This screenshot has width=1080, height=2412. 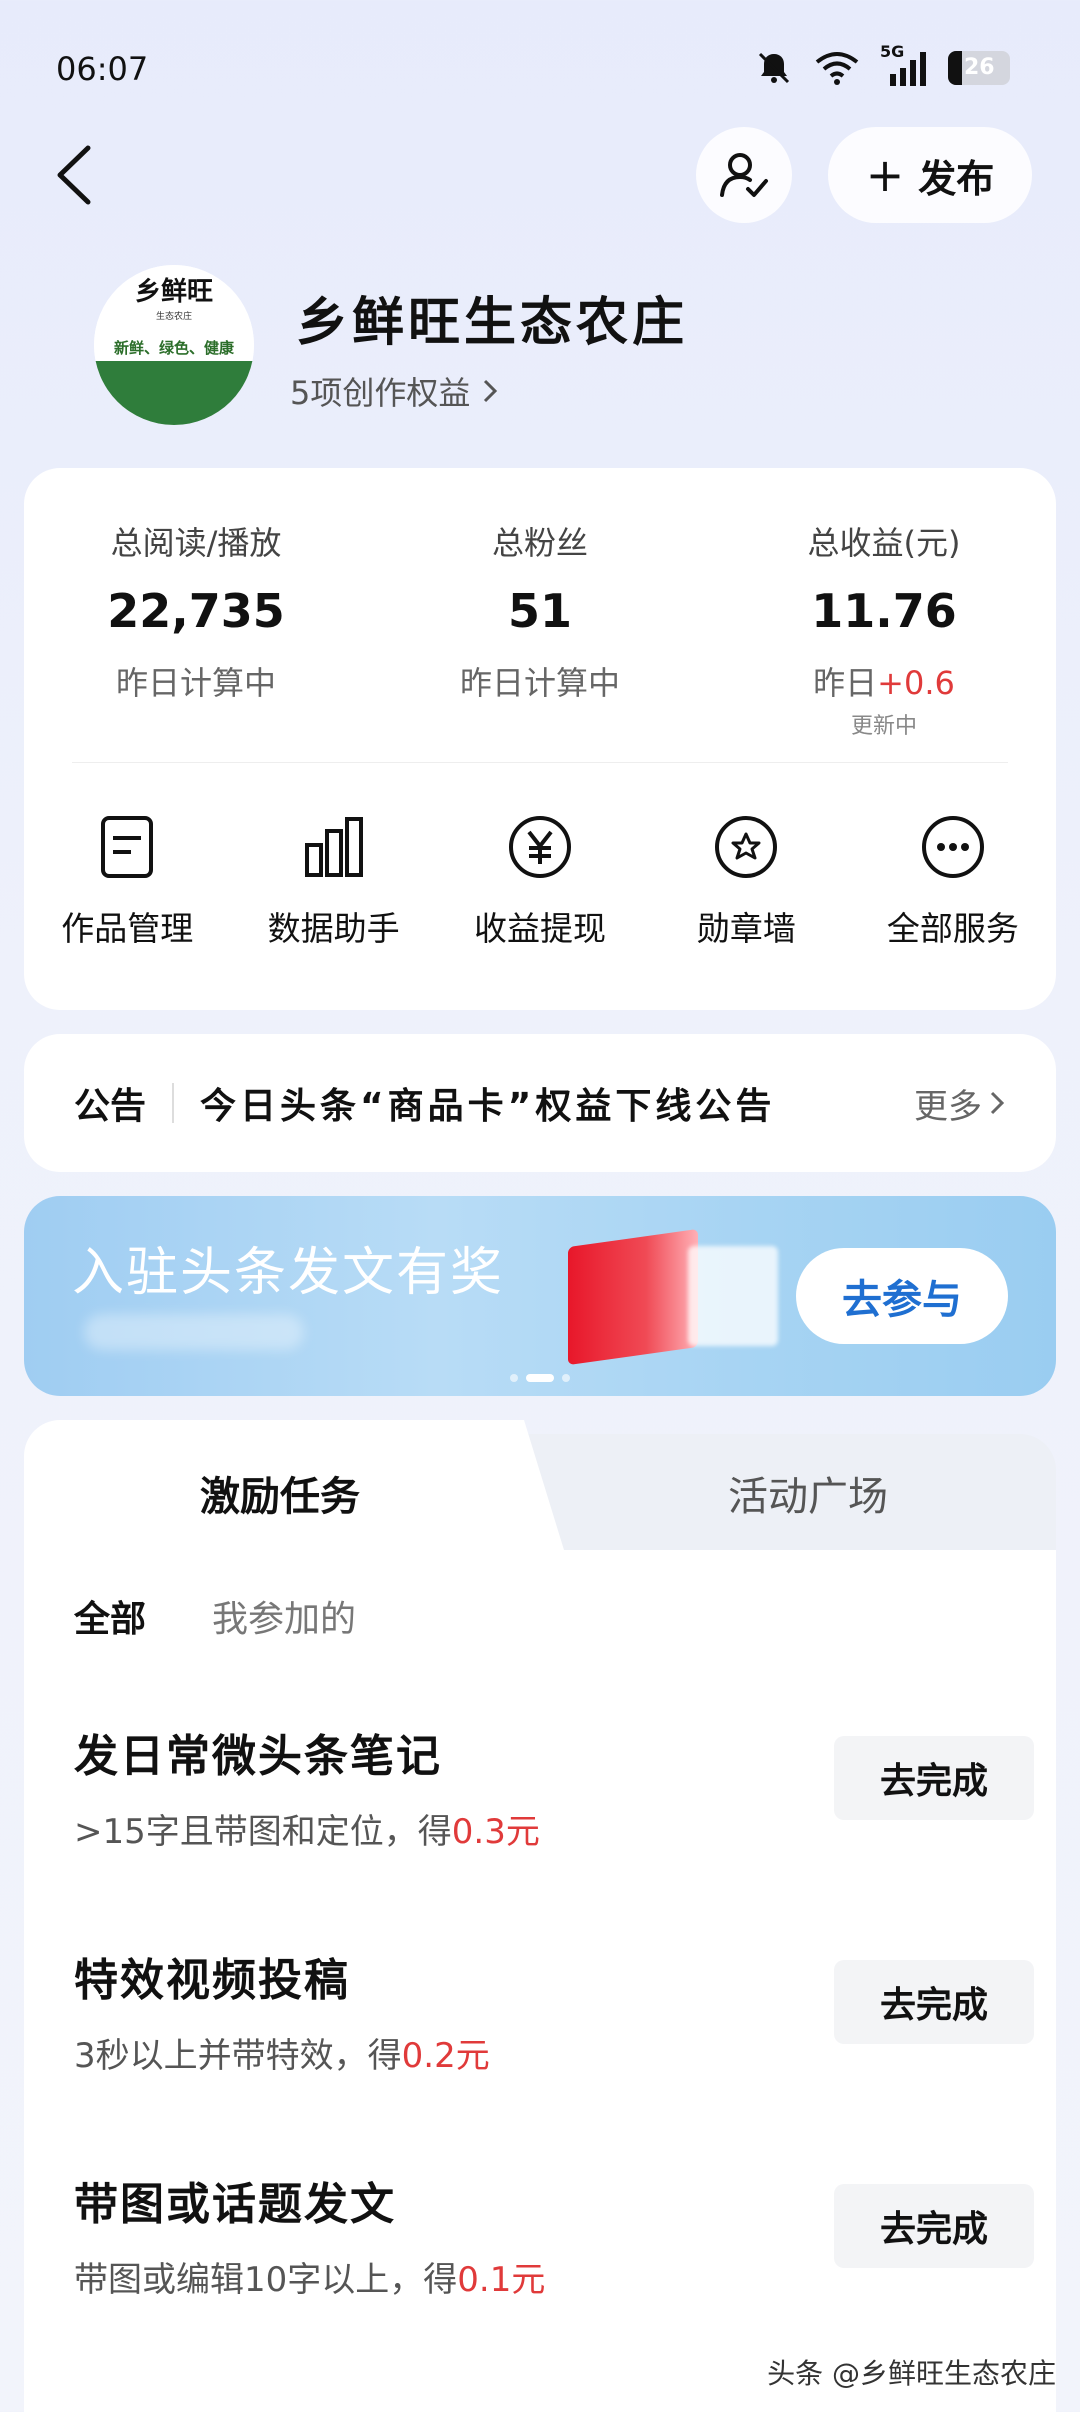 I want to click on creator-benefits-link: 5项创作权益, so click(x=395, y=391).